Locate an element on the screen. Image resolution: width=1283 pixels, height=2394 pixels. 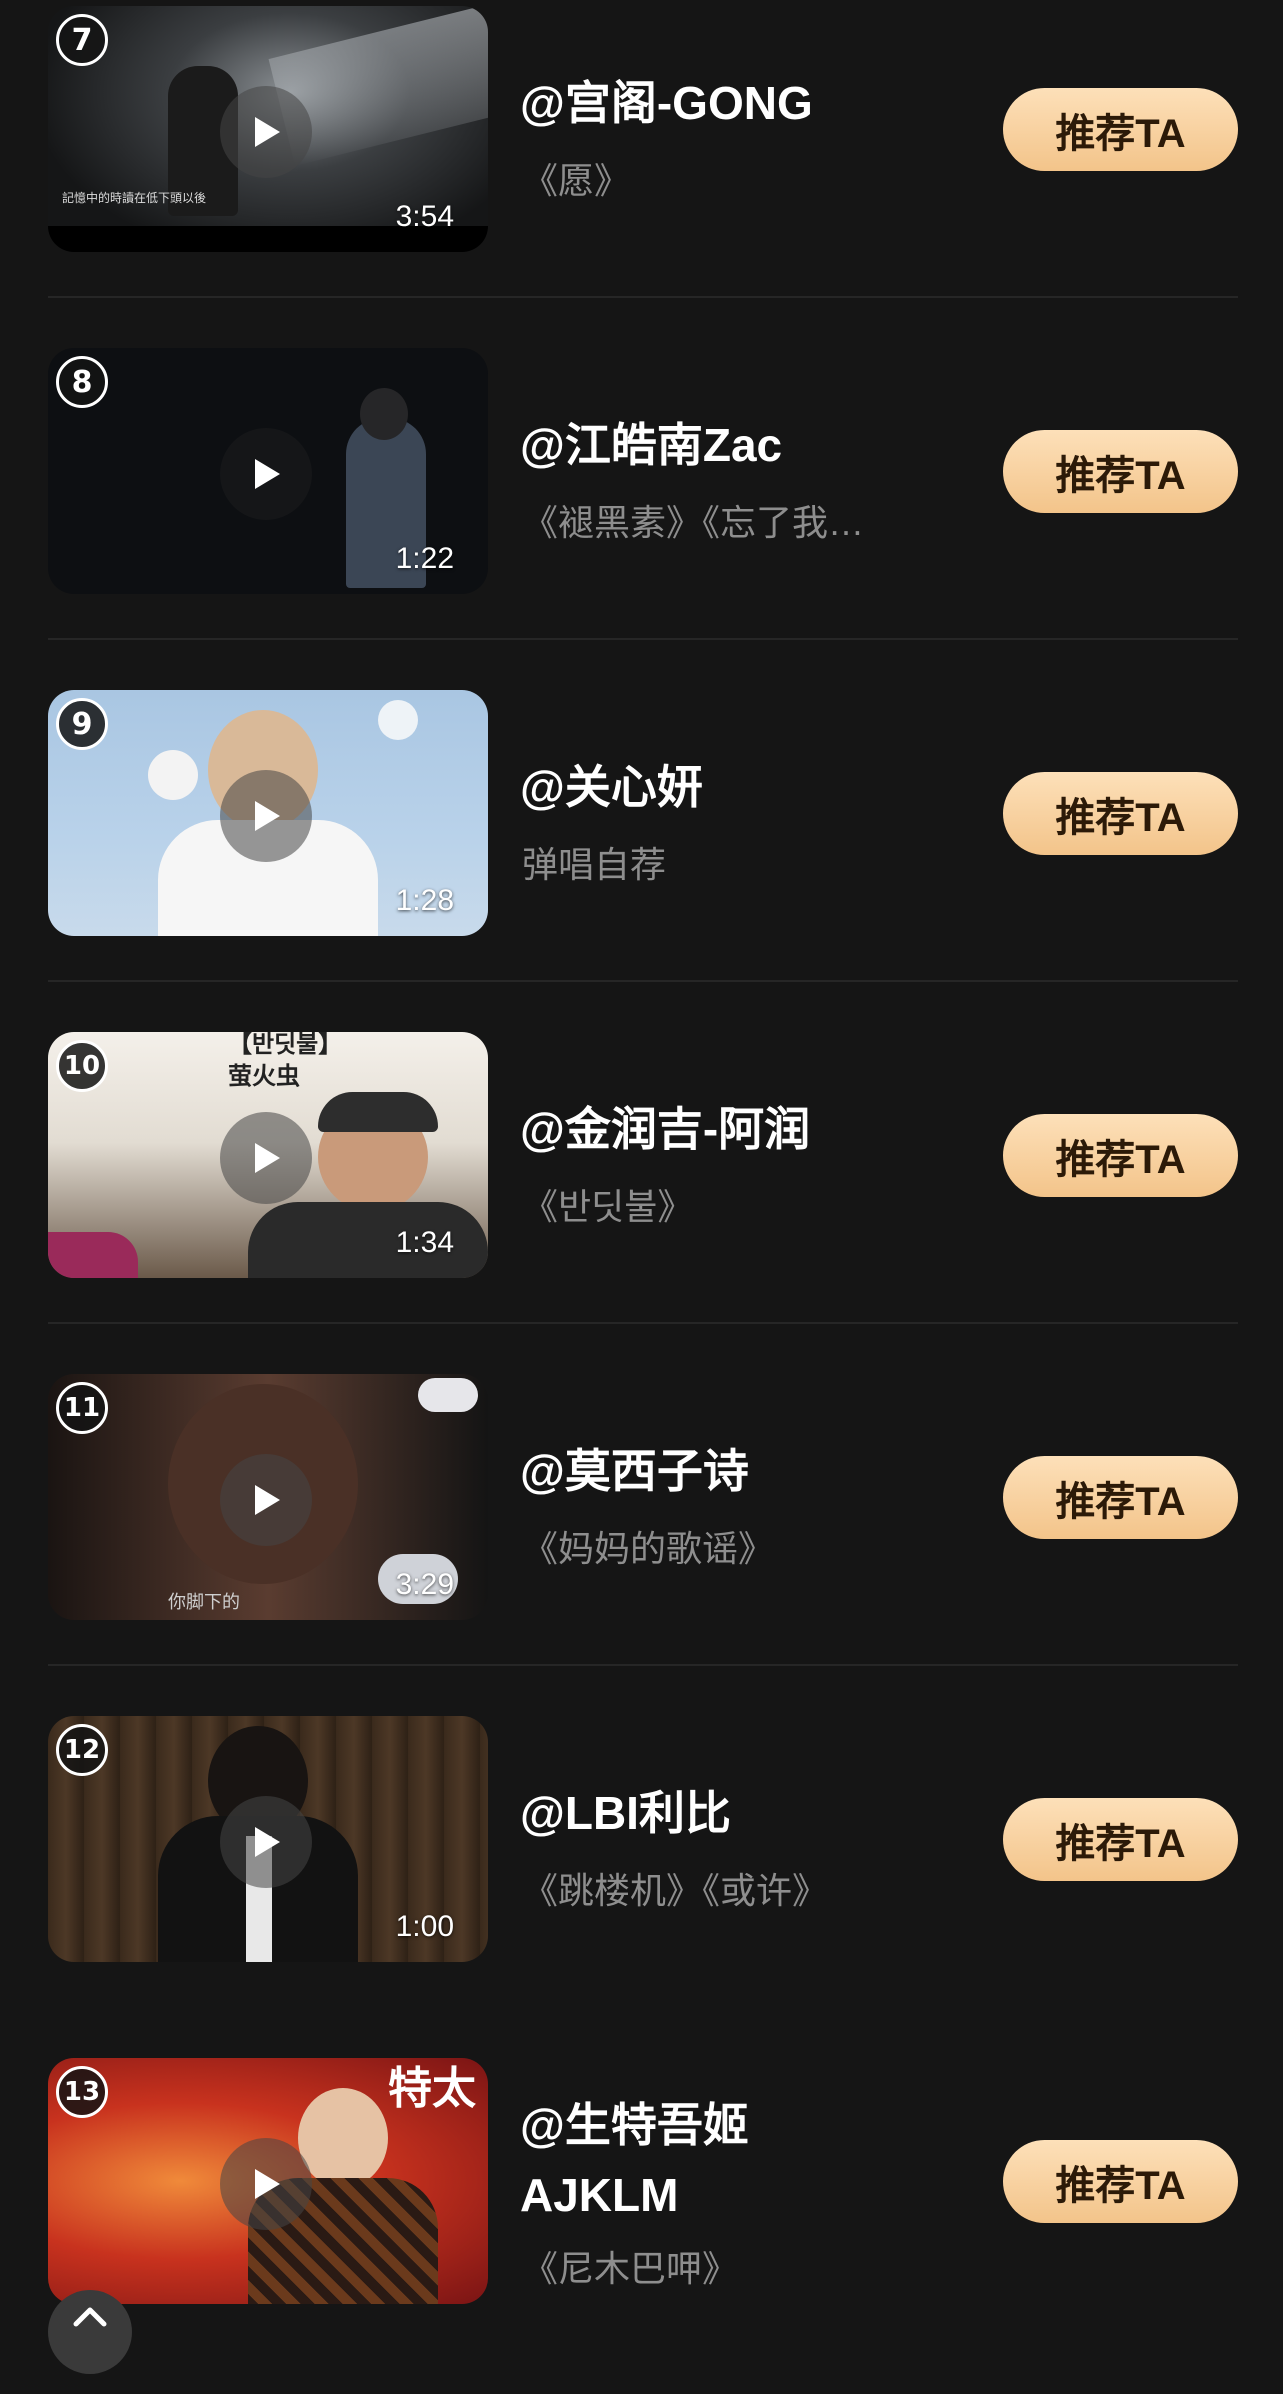
rank-badge: 8 is located at coordinates (82, 382).